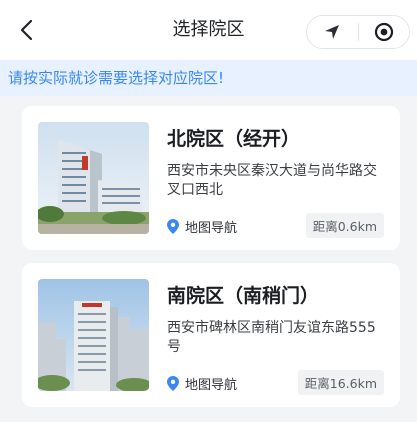  I want to click on campus-name: 北院区（经开）, so click(234, 139).